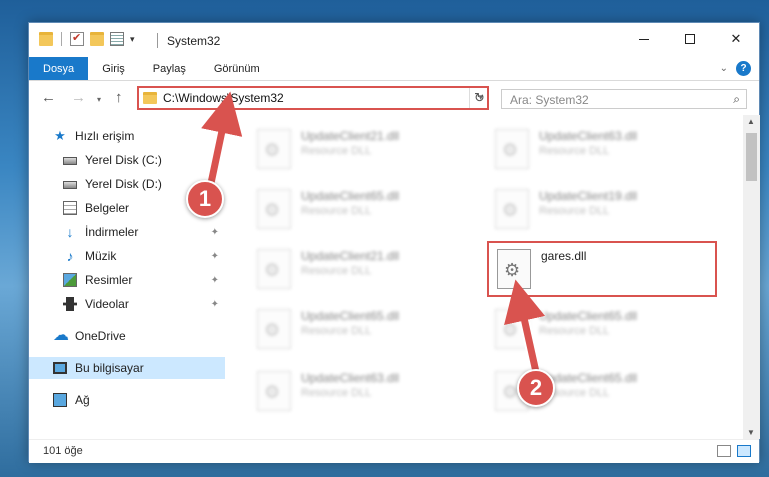 Image resolution: width=769 pixels, height=477 pixels. I want to click on computer-icon, so click(60, 368).